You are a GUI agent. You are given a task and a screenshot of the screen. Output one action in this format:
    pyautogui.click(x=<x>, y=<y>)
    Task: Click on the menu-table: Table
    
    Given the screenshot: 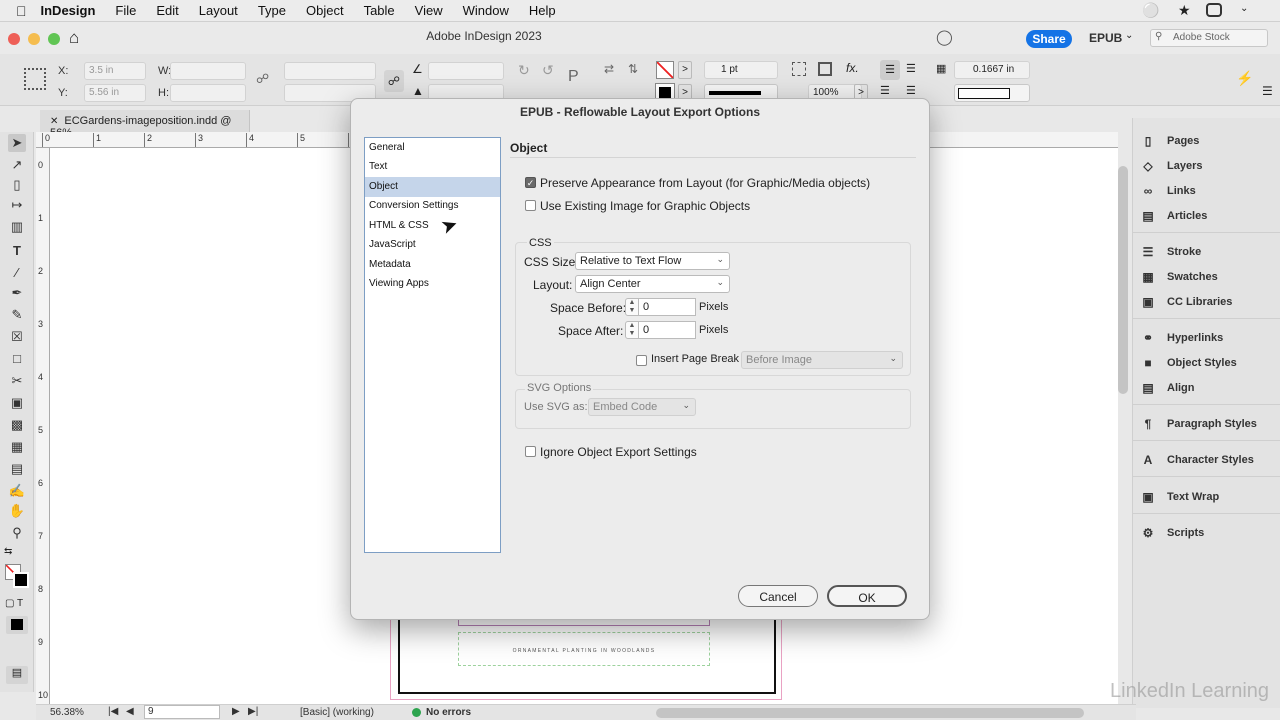 What is the action you would take?
    pyautogui.click(x=379, y=10)
    